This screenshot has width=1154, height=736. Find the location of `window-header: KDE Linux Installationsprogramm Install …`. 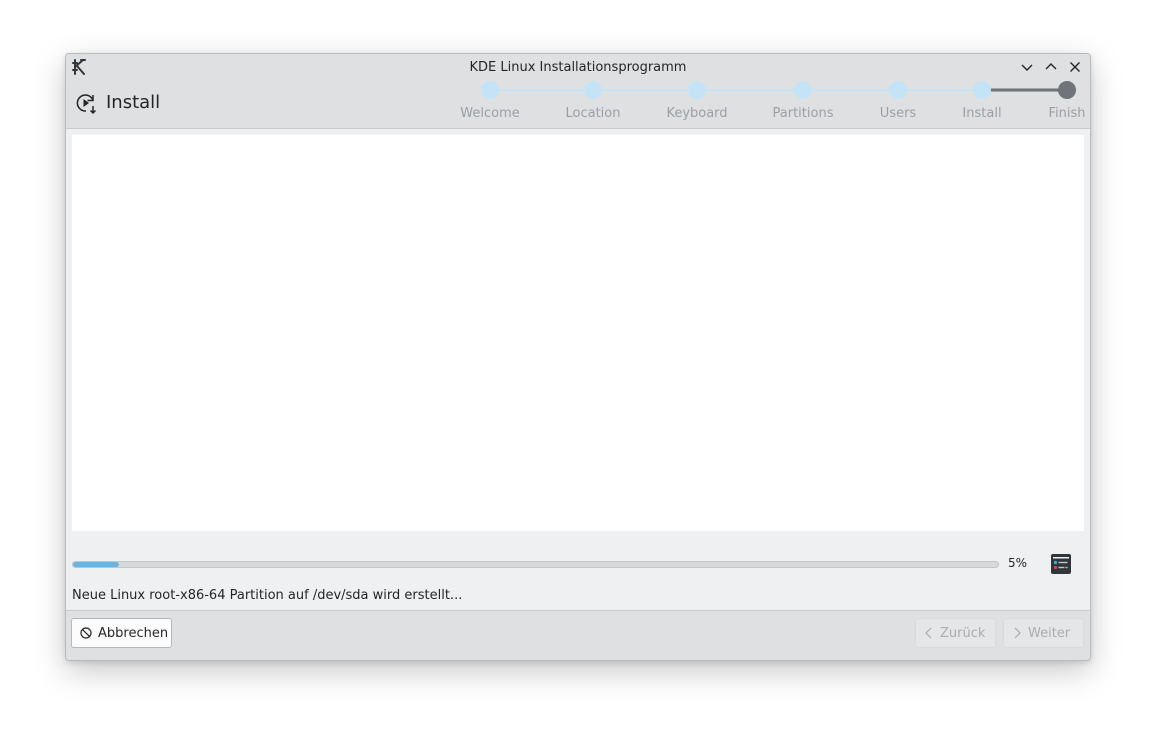

window-header: KDE Linux Installationsprogramm Install … is located at coordinates (578, 91).